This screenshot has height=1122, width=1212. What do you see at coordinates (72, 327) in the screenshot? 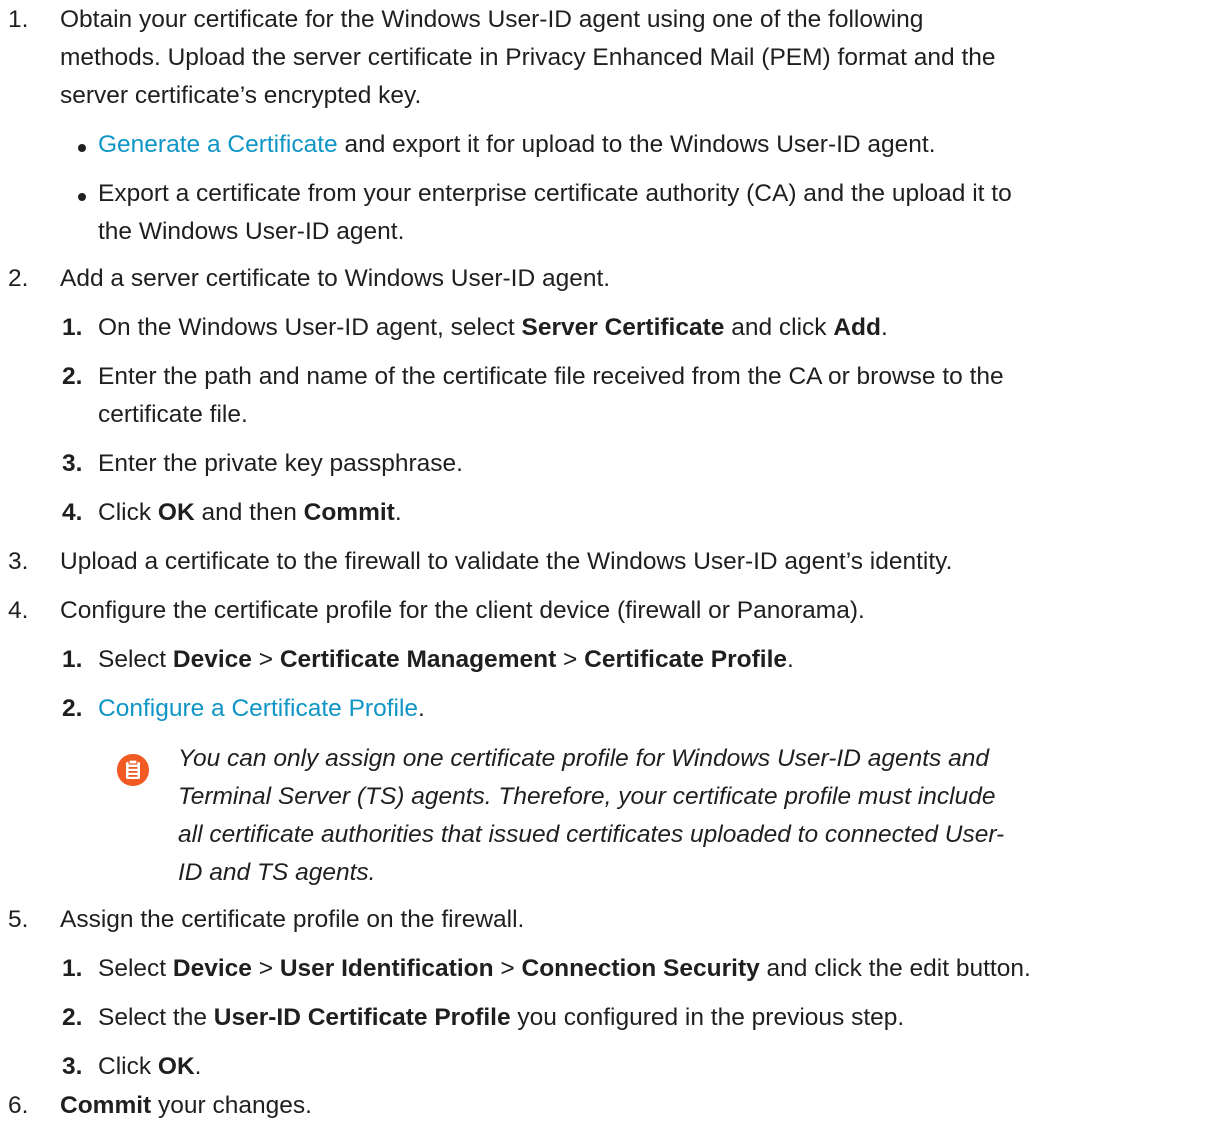
I see `substep-2-1: 1.` at bounding box center [72, 327].